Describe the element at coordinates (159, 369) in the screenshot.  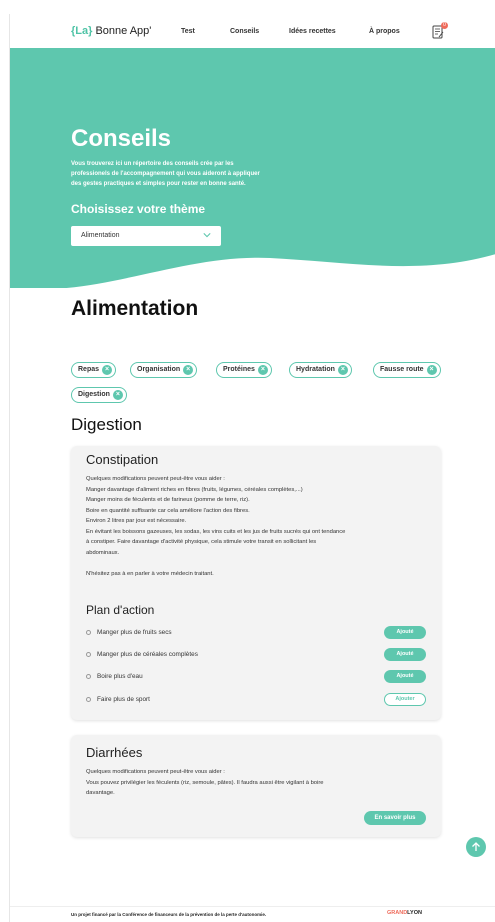
I see `chip-label: Organisation` at that location.